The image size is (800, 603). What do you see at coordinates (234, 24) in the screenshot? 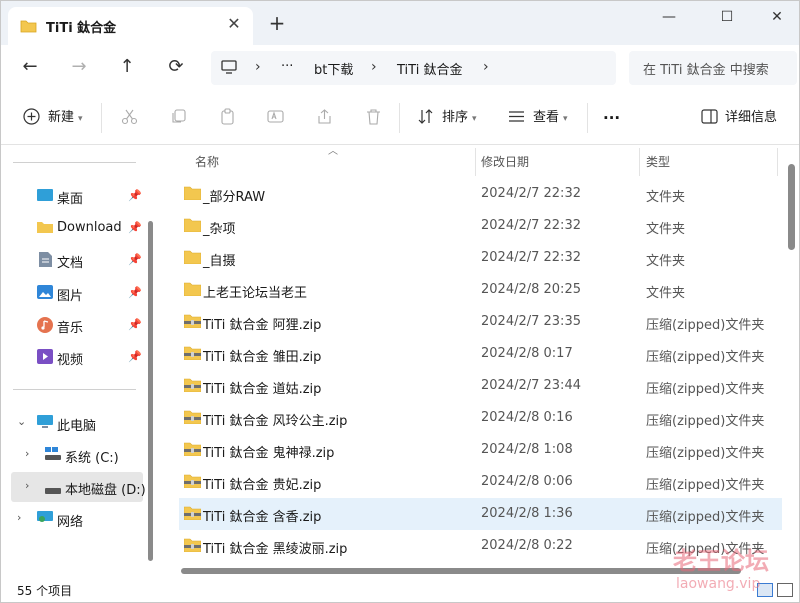
I see `tab-close-button: ✕` at bounding box center [234, 24].